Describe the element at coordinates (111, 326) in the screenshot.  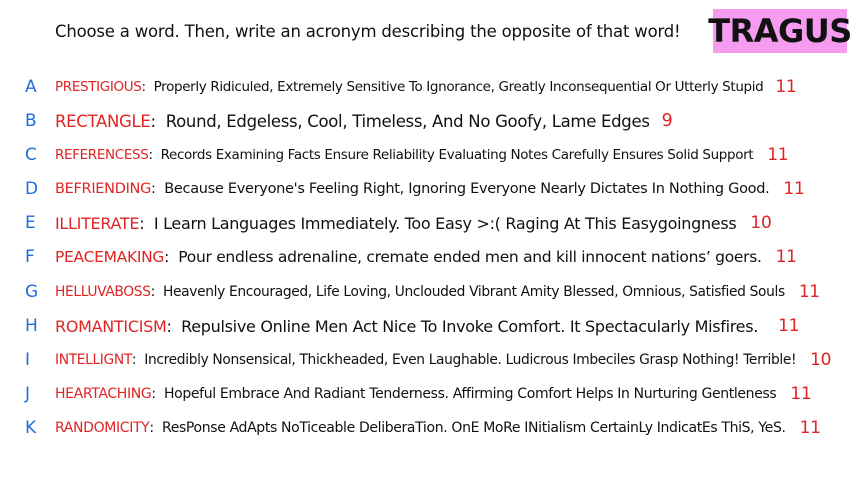
I see `row-word: ROMANTICISM` at that location.